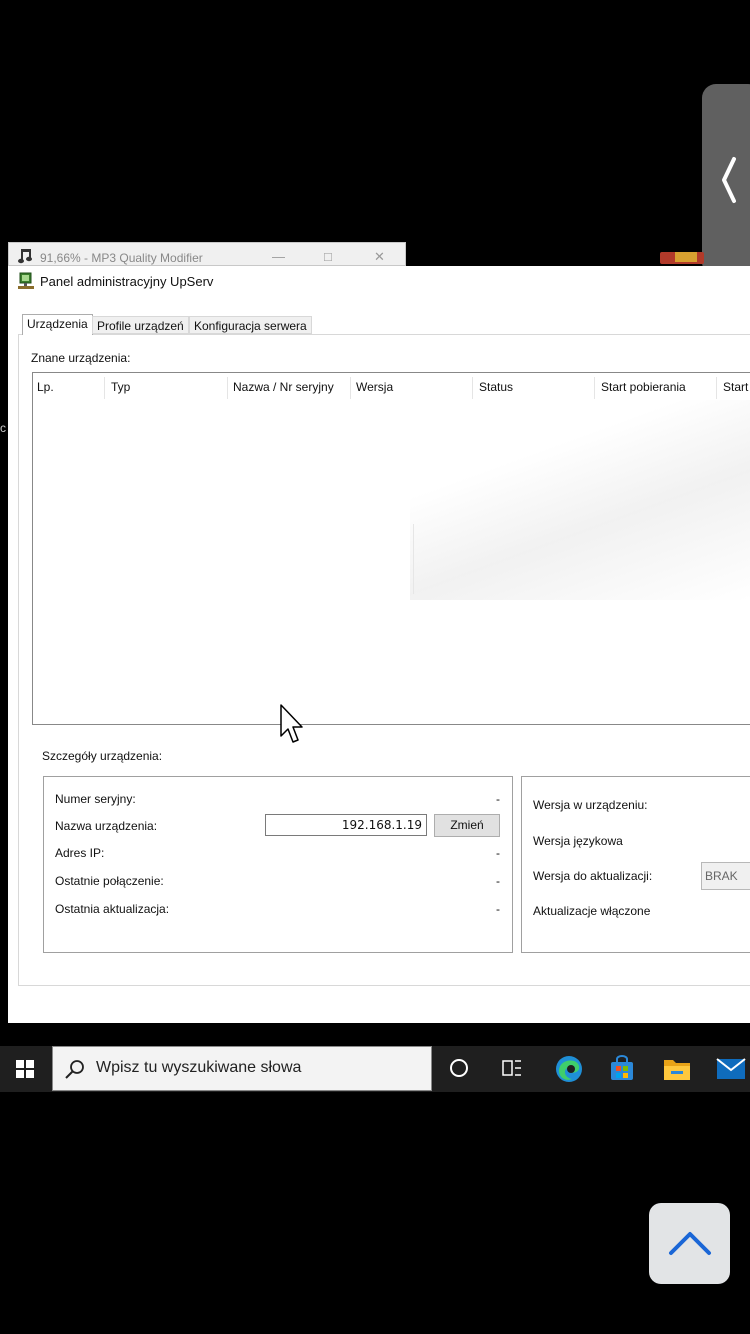  Describe the element at coordinates (498, 799) in the screenshot. I see `serial-number-value: -` at that location.